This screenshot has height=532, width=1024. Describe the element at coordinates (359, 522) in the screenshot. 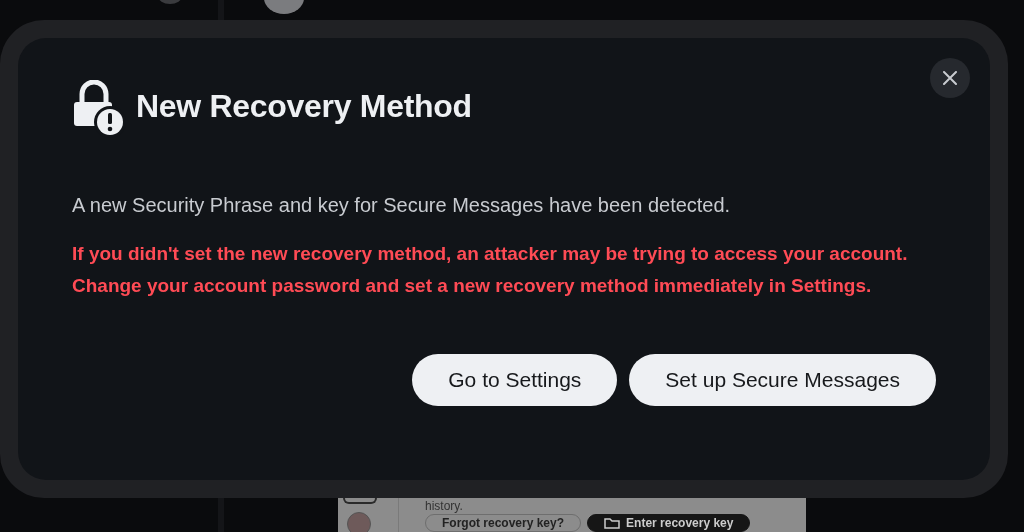

I see `round-icon` at that location.